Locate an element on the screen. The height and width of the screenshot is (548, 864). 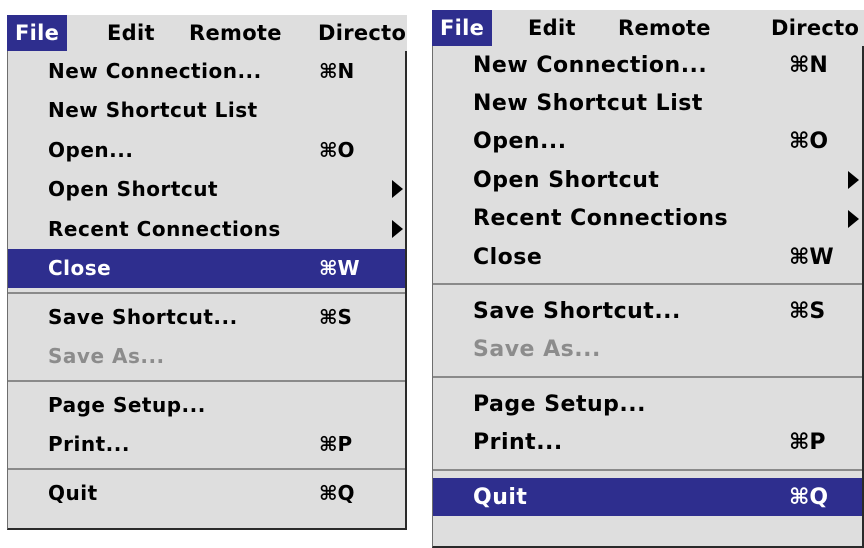
menubar-director-menu: Director is located at coordinates (358, 33).